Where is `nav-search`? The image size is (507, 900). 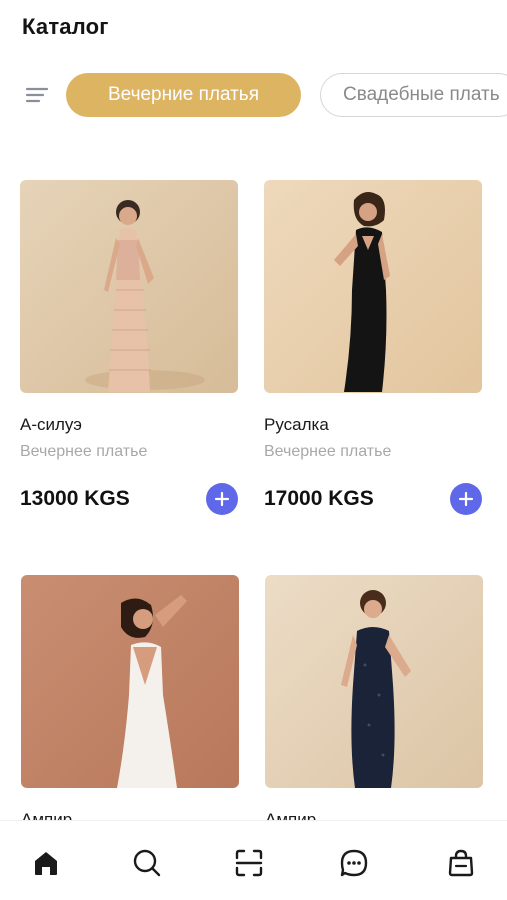
nav-search is located at coordinates (147, 863).